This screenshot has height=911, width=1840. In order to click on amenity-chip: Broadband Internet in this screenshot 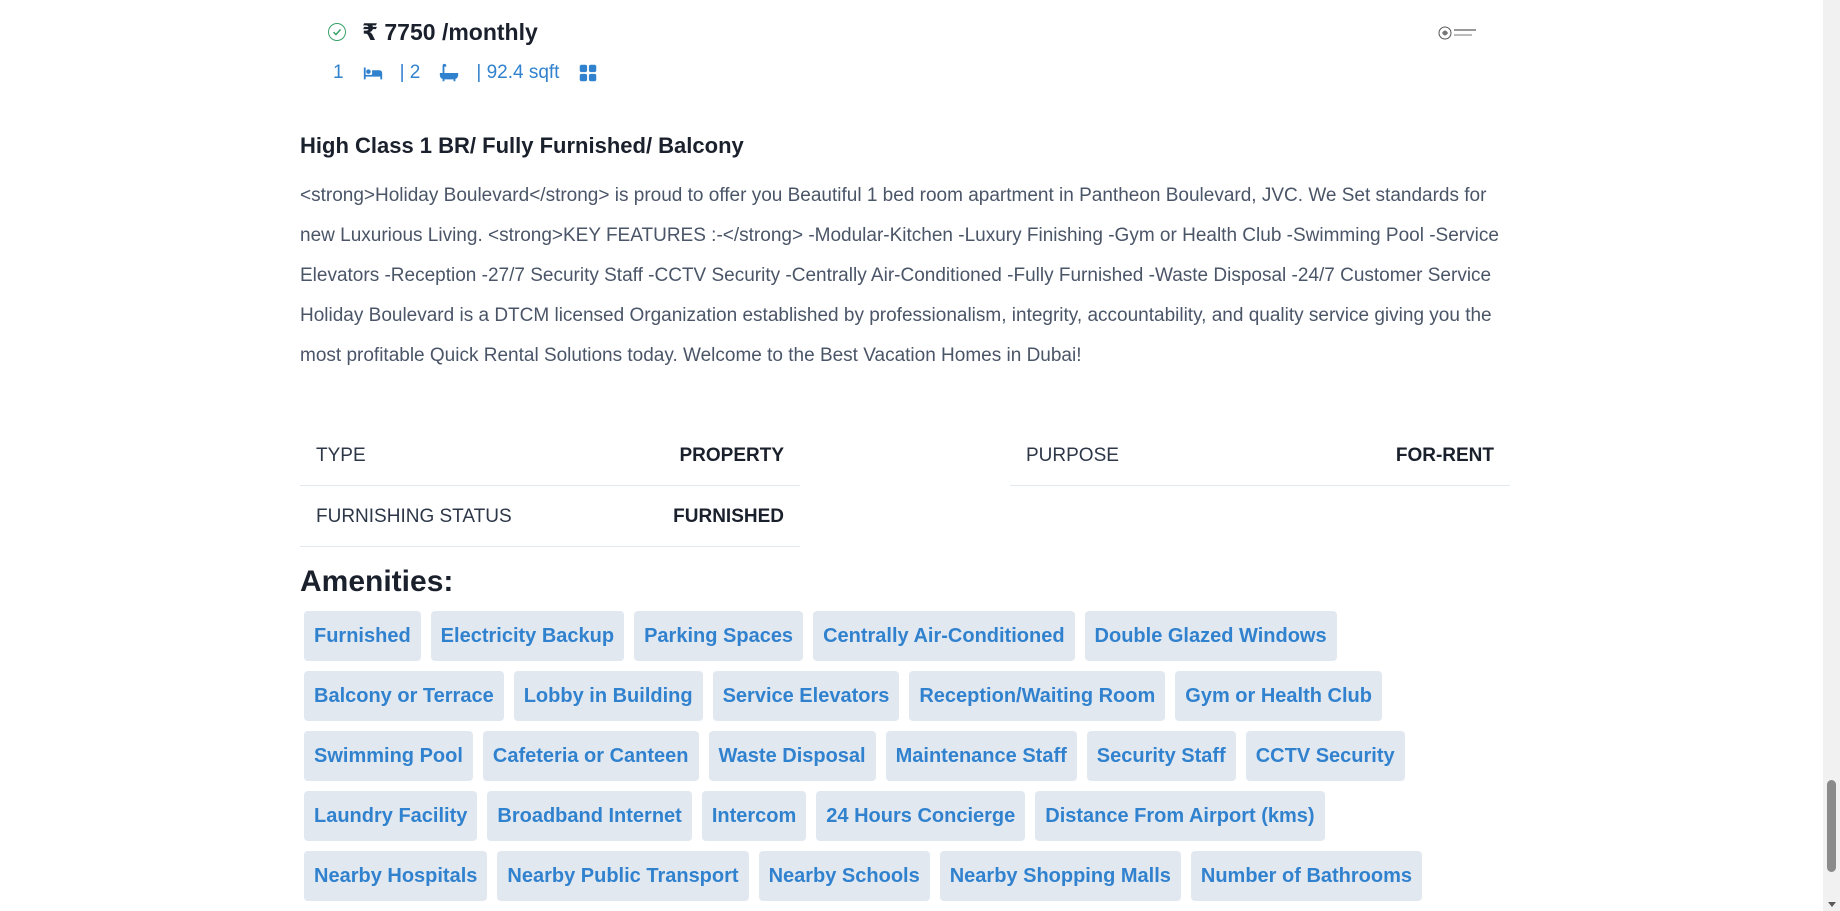, I will do `click(589, 816)`.